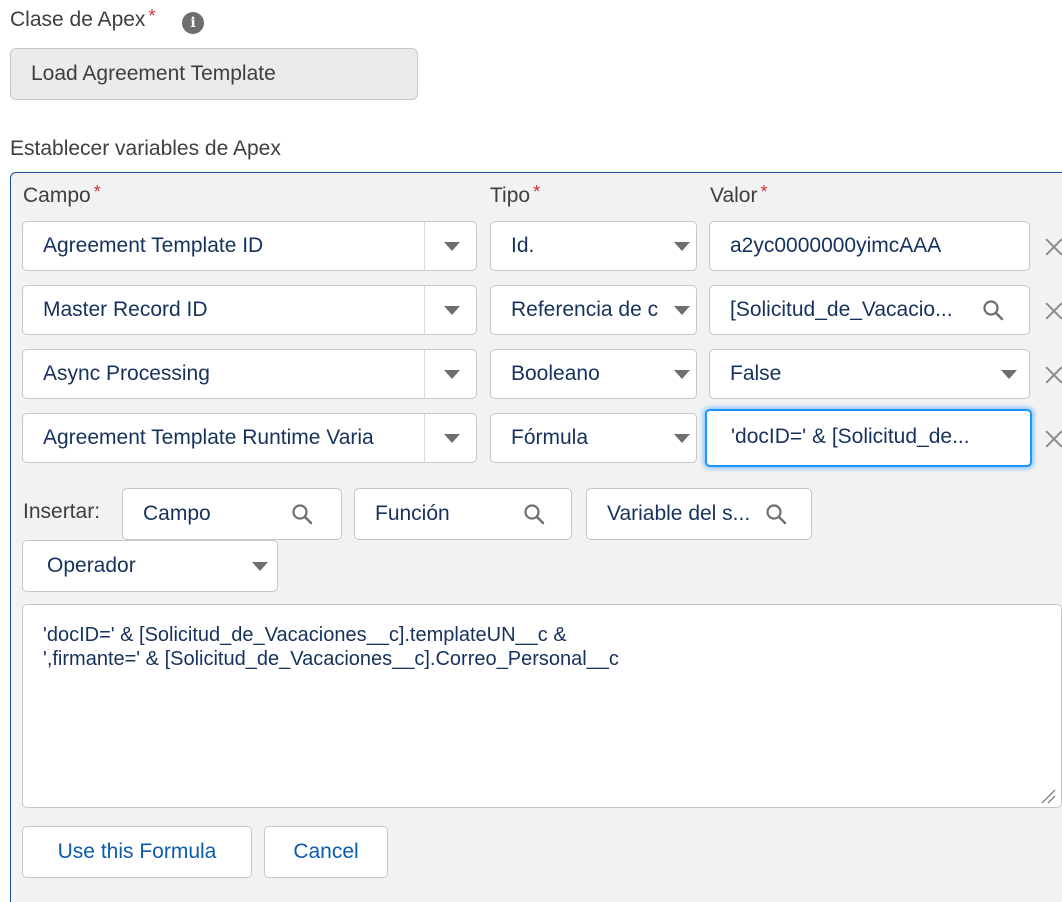  Describe the element at coordinates (585, 309) in the screenshot. I see `tipo-value: Referencia de c` at that location.